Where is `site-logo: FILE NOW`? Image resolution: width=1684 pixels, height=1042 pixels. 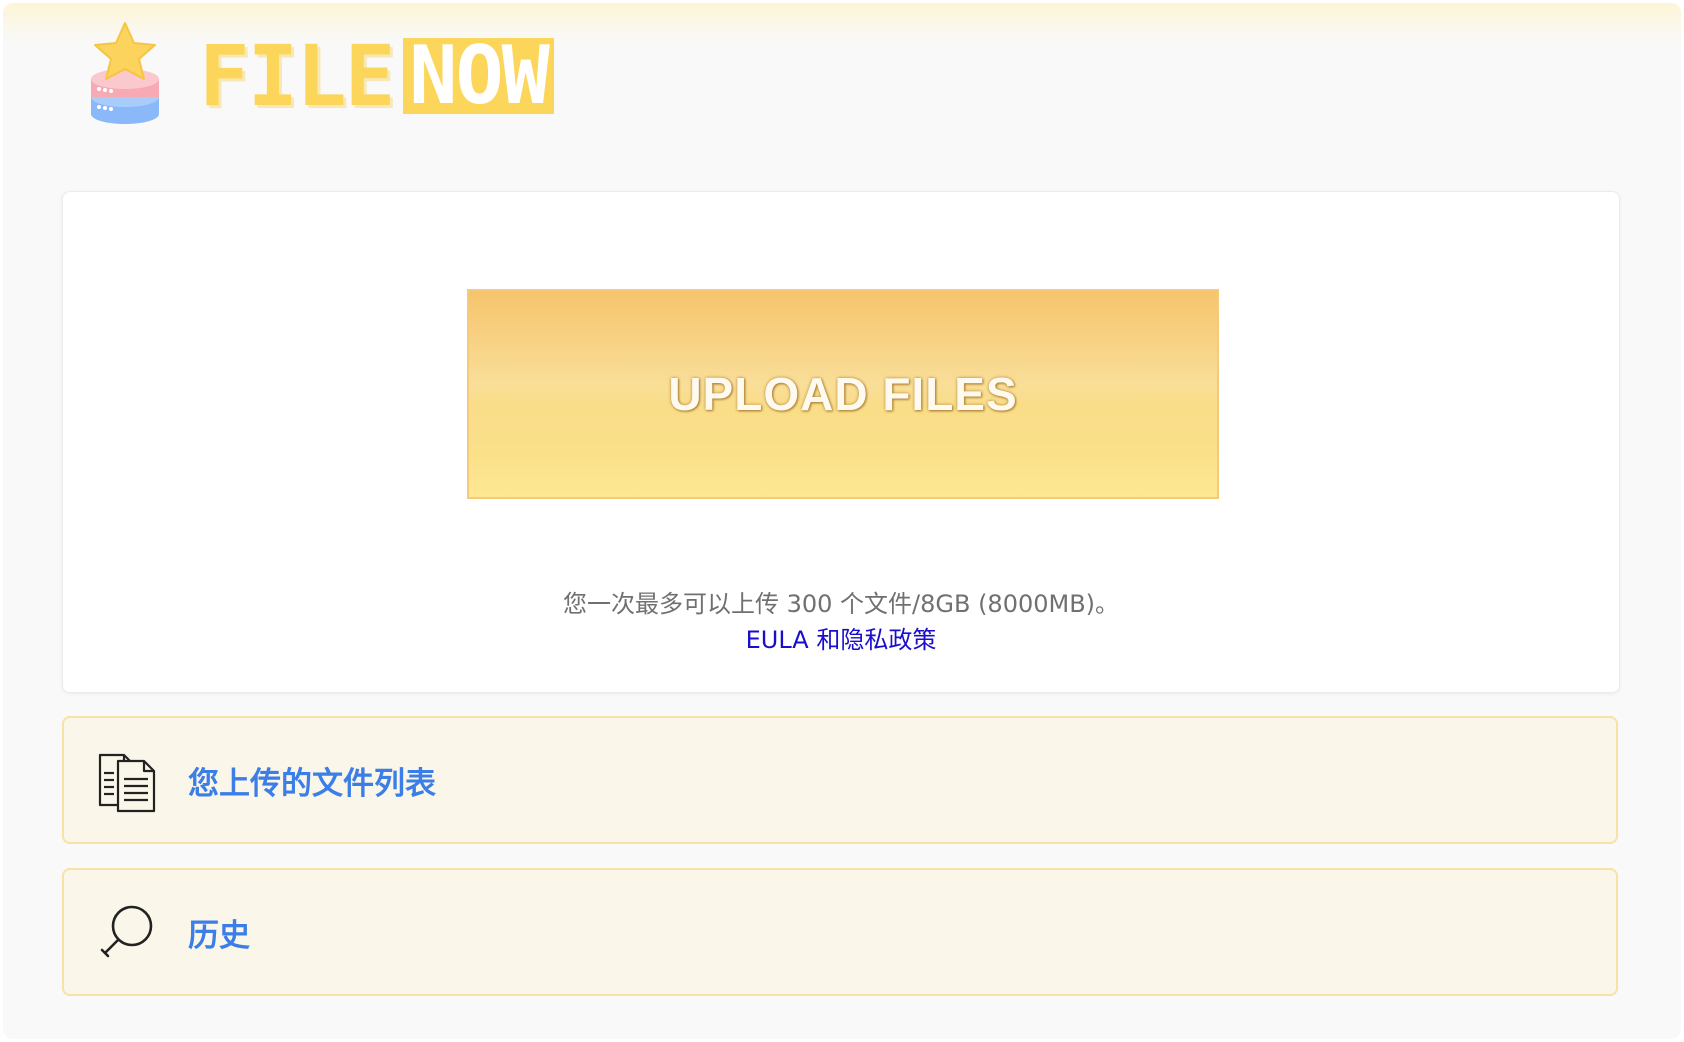
site-logo: FILE NOW is located at coordinates (319, 76).